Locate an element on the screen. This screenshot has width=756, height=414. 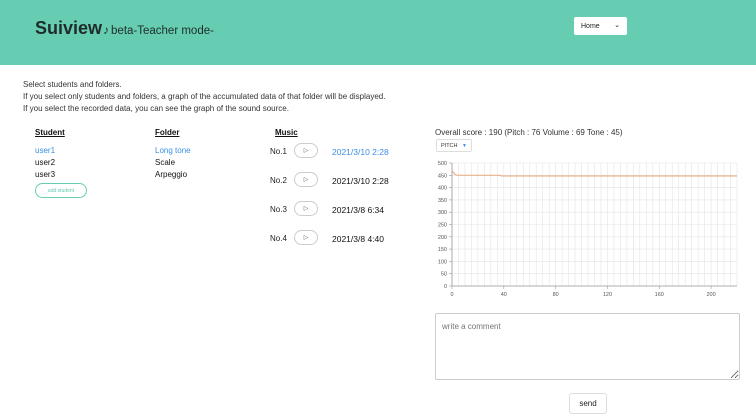
x-tick-label: 40 is located at coordinates (504, 295).